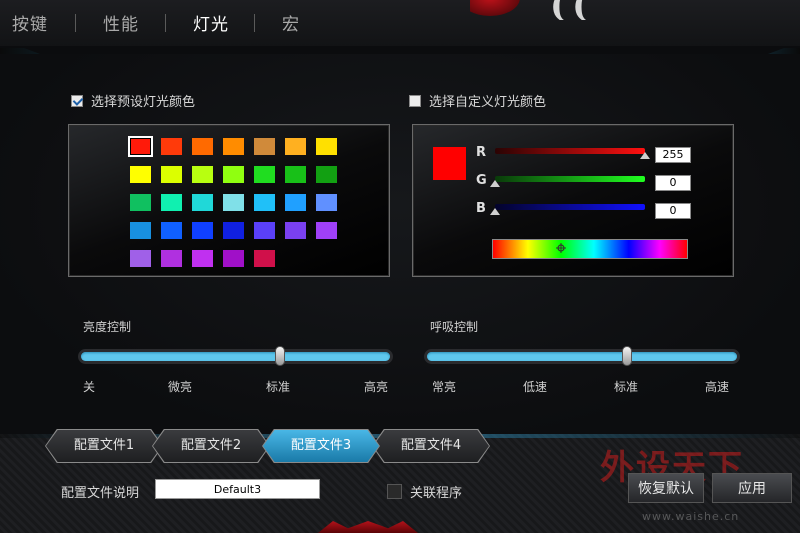 The width and height of the screenshot is (800, 533). Describe the element at coordinates (752, 488) in the screenshot. I see `apply-button: 应用` at that location.